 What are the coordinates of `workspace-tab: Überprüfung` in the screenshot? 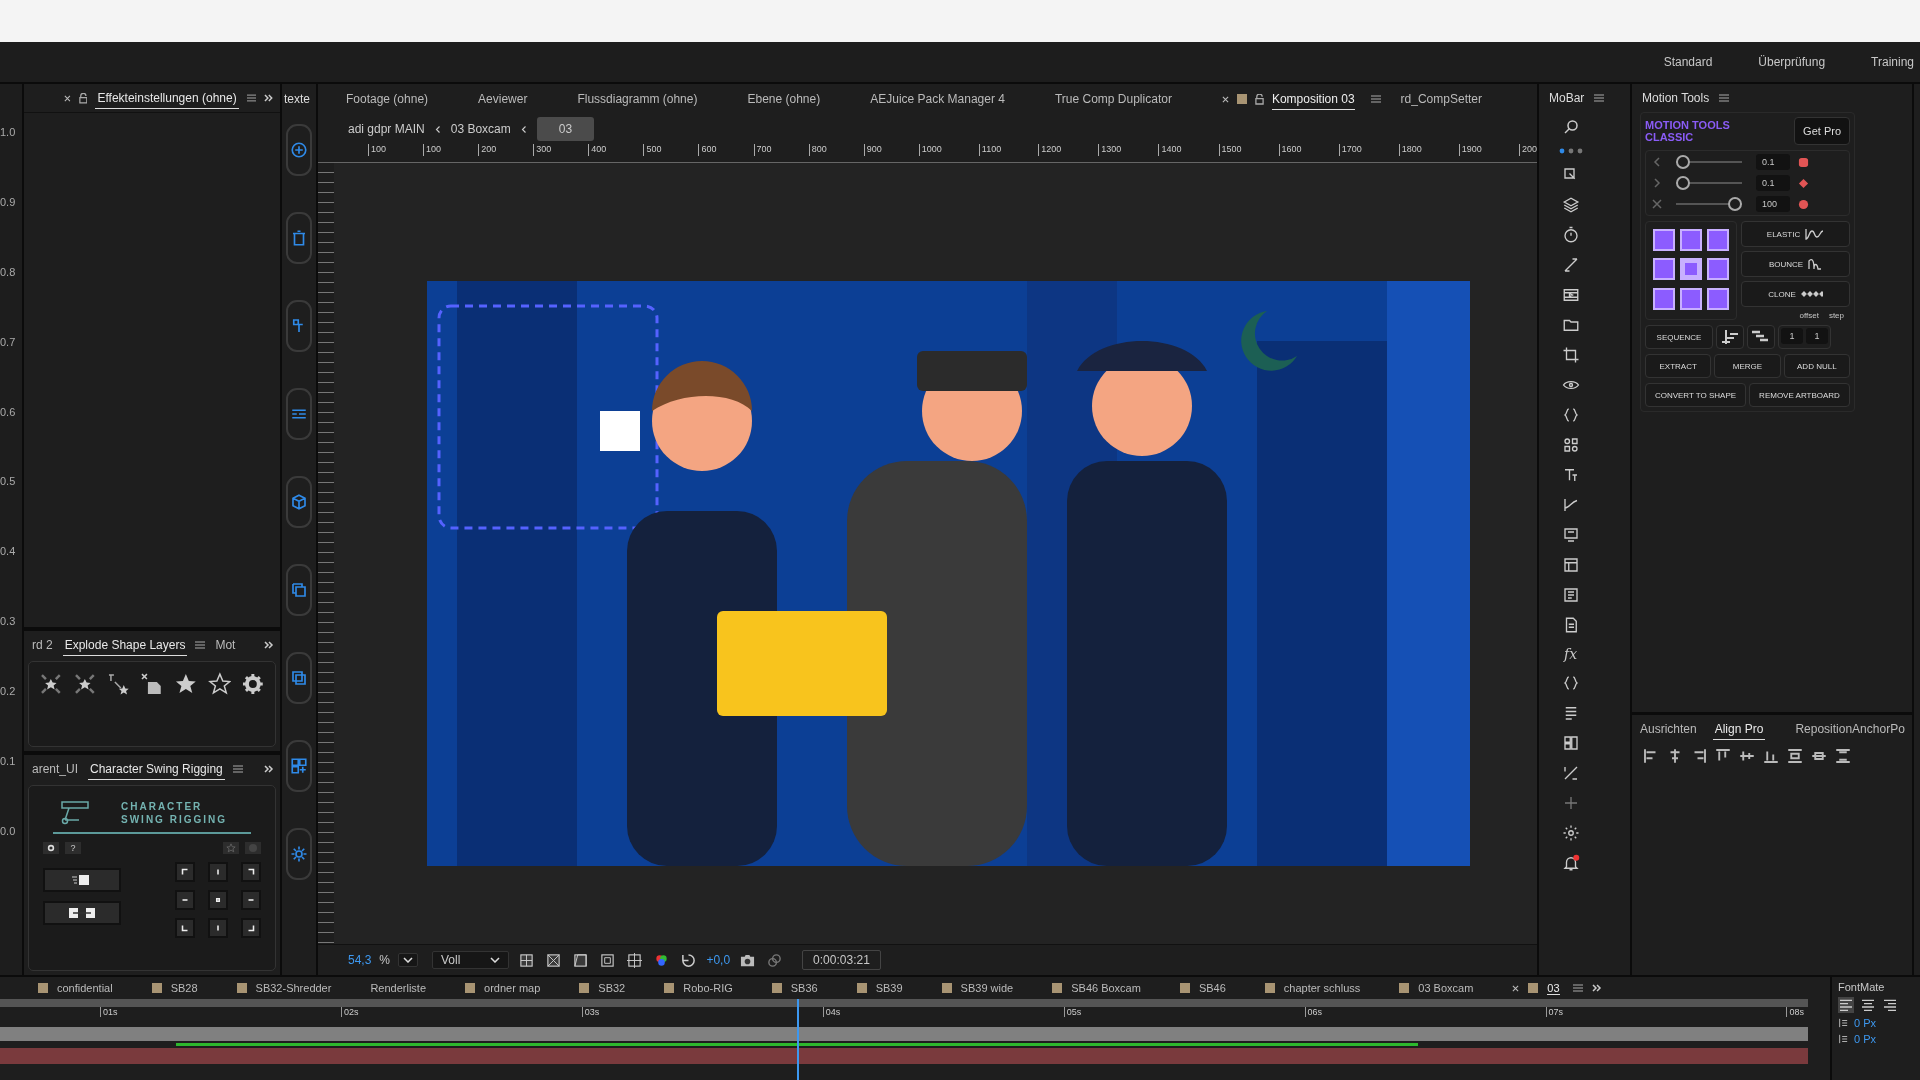 It's located at (1792, 62).